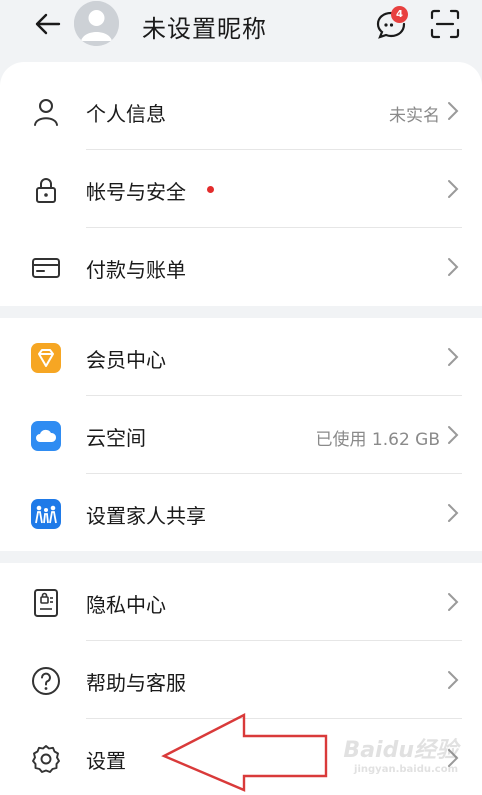  Describe the element at coordinates (46, 268) in the screenshot. I see `card-icon` at that location.